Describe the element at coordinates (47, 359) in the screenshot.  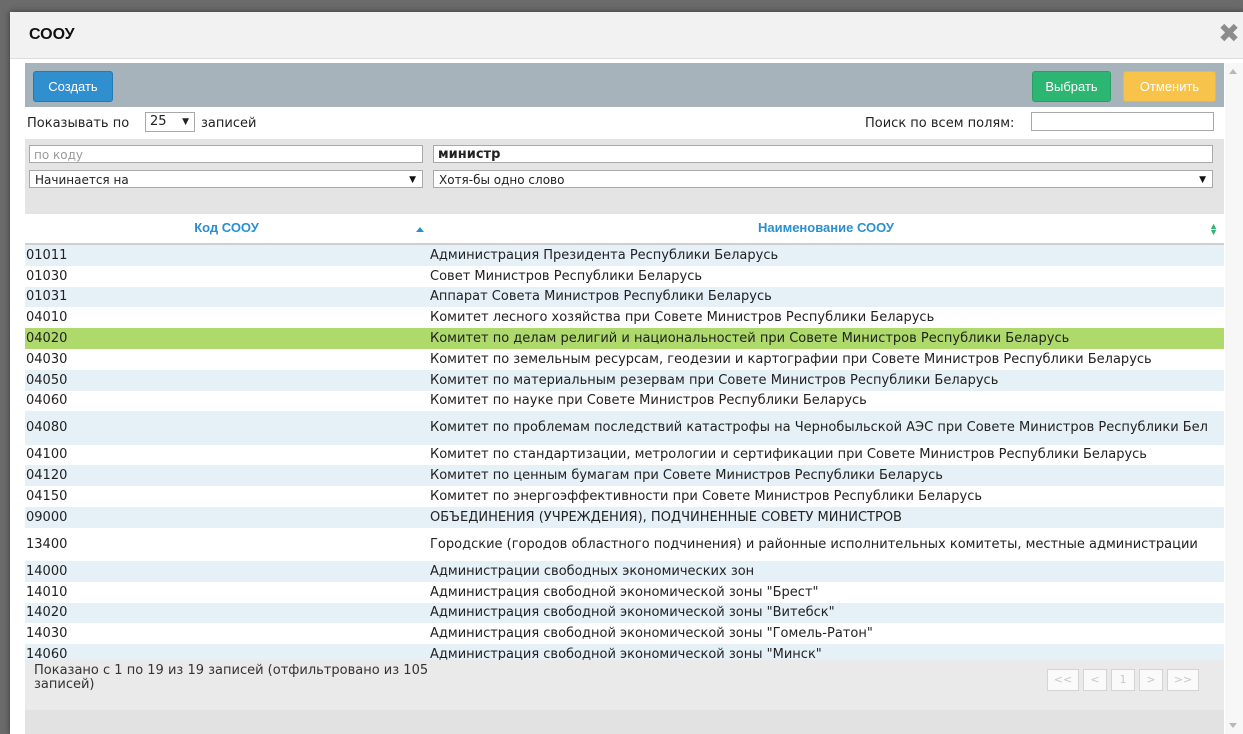
I see `cell-code: 04030` at that location.